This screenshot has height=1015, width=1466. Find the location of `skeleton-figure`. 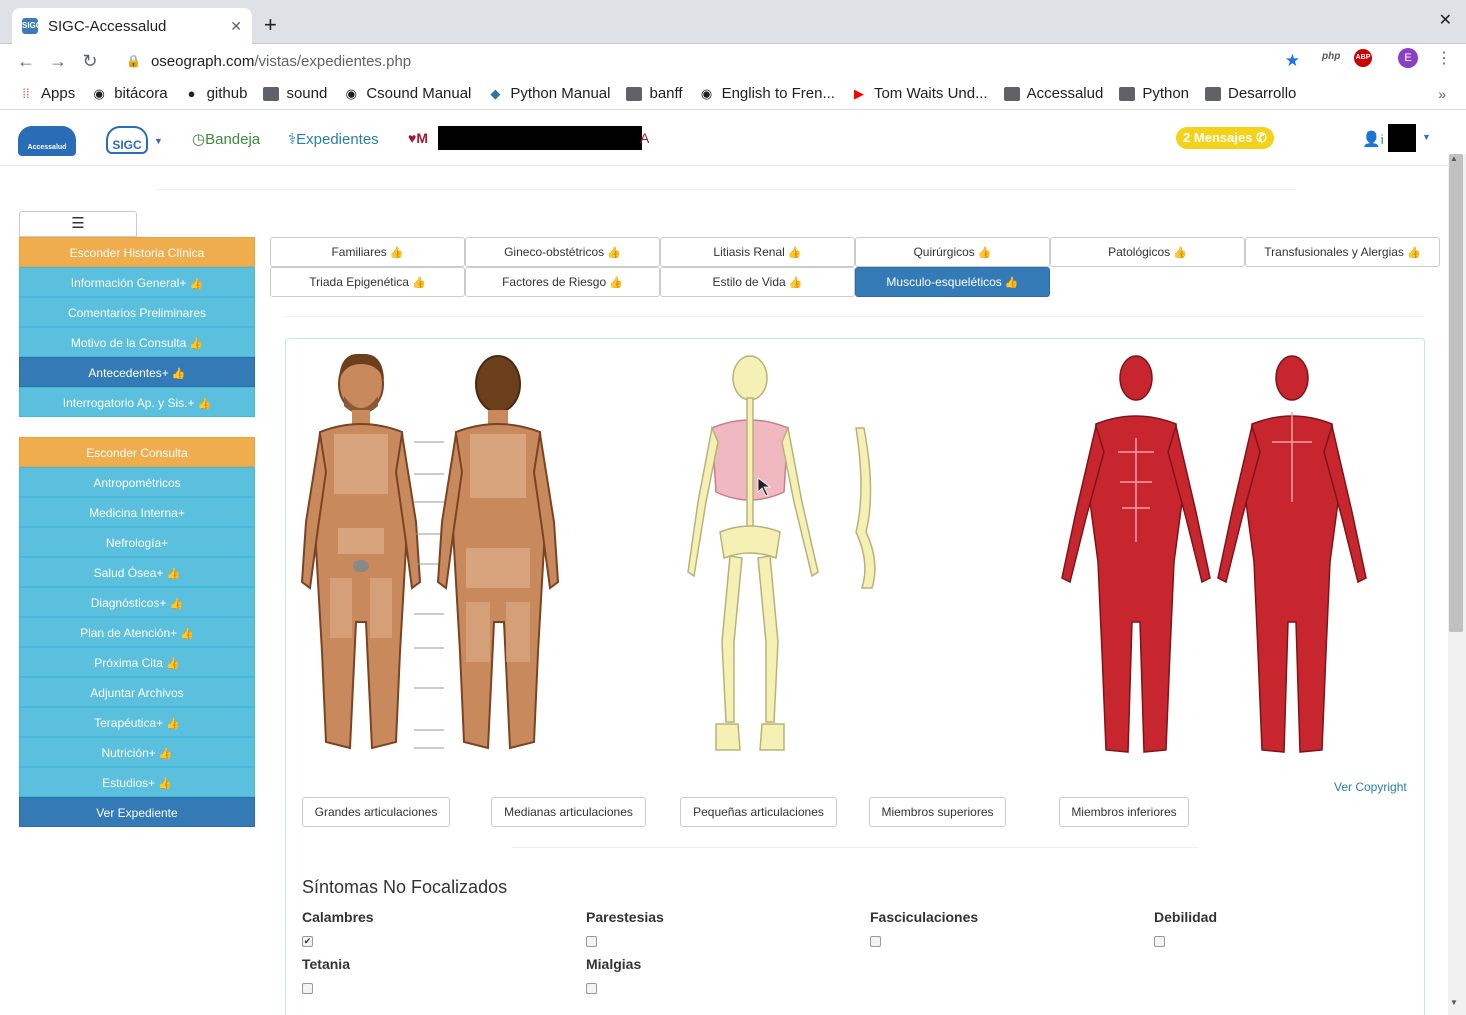

skeleton-figure is located at coordinates (783, 555).